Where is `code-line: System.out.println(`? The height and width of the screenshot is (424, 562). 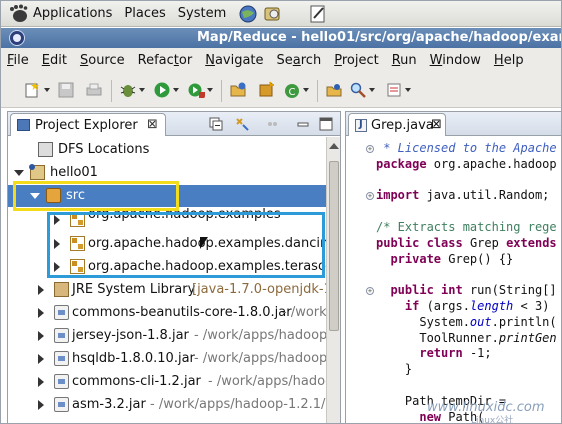 code-line: System.out.println( is located at coordinates (466, 321).